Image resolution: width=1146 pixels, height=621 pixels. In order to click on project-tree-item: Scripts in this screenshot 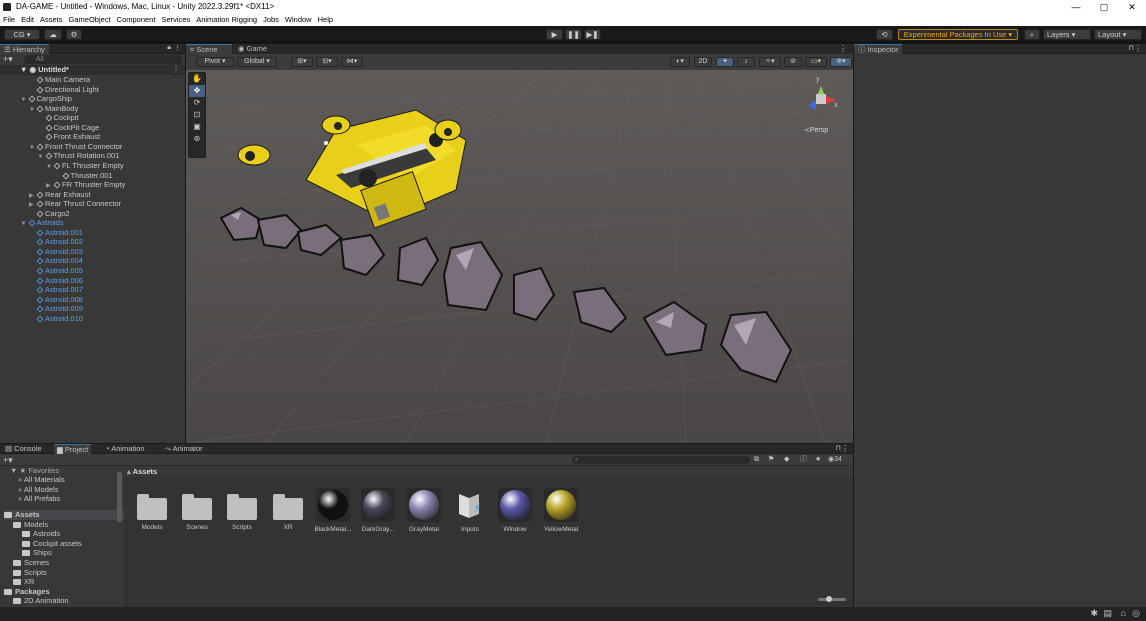, I will do `click(30, 573)`.